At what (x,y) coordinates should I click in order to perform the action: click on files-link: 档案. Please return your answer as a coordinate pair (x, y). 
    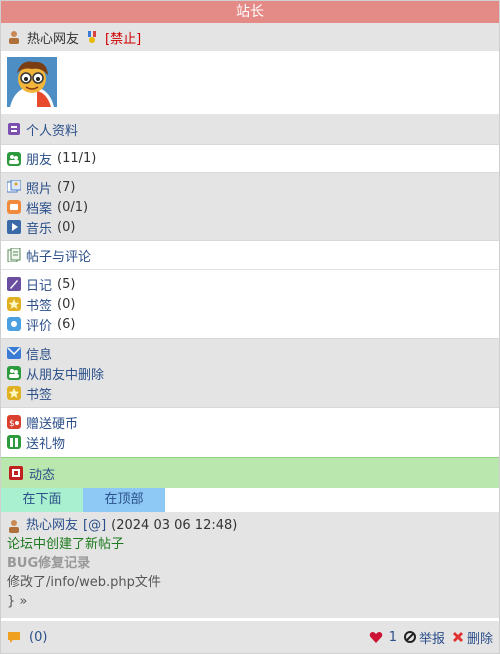
    Looking at the image, I should click on (39, 207).